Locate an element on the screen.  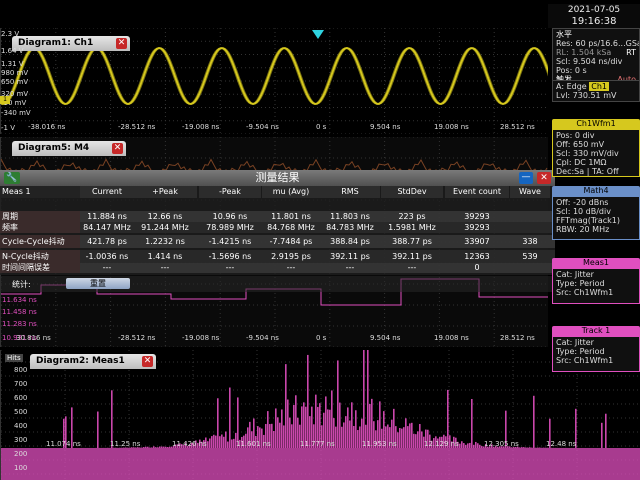
measurement-cell: 338 is located at coordinates (530, 241).